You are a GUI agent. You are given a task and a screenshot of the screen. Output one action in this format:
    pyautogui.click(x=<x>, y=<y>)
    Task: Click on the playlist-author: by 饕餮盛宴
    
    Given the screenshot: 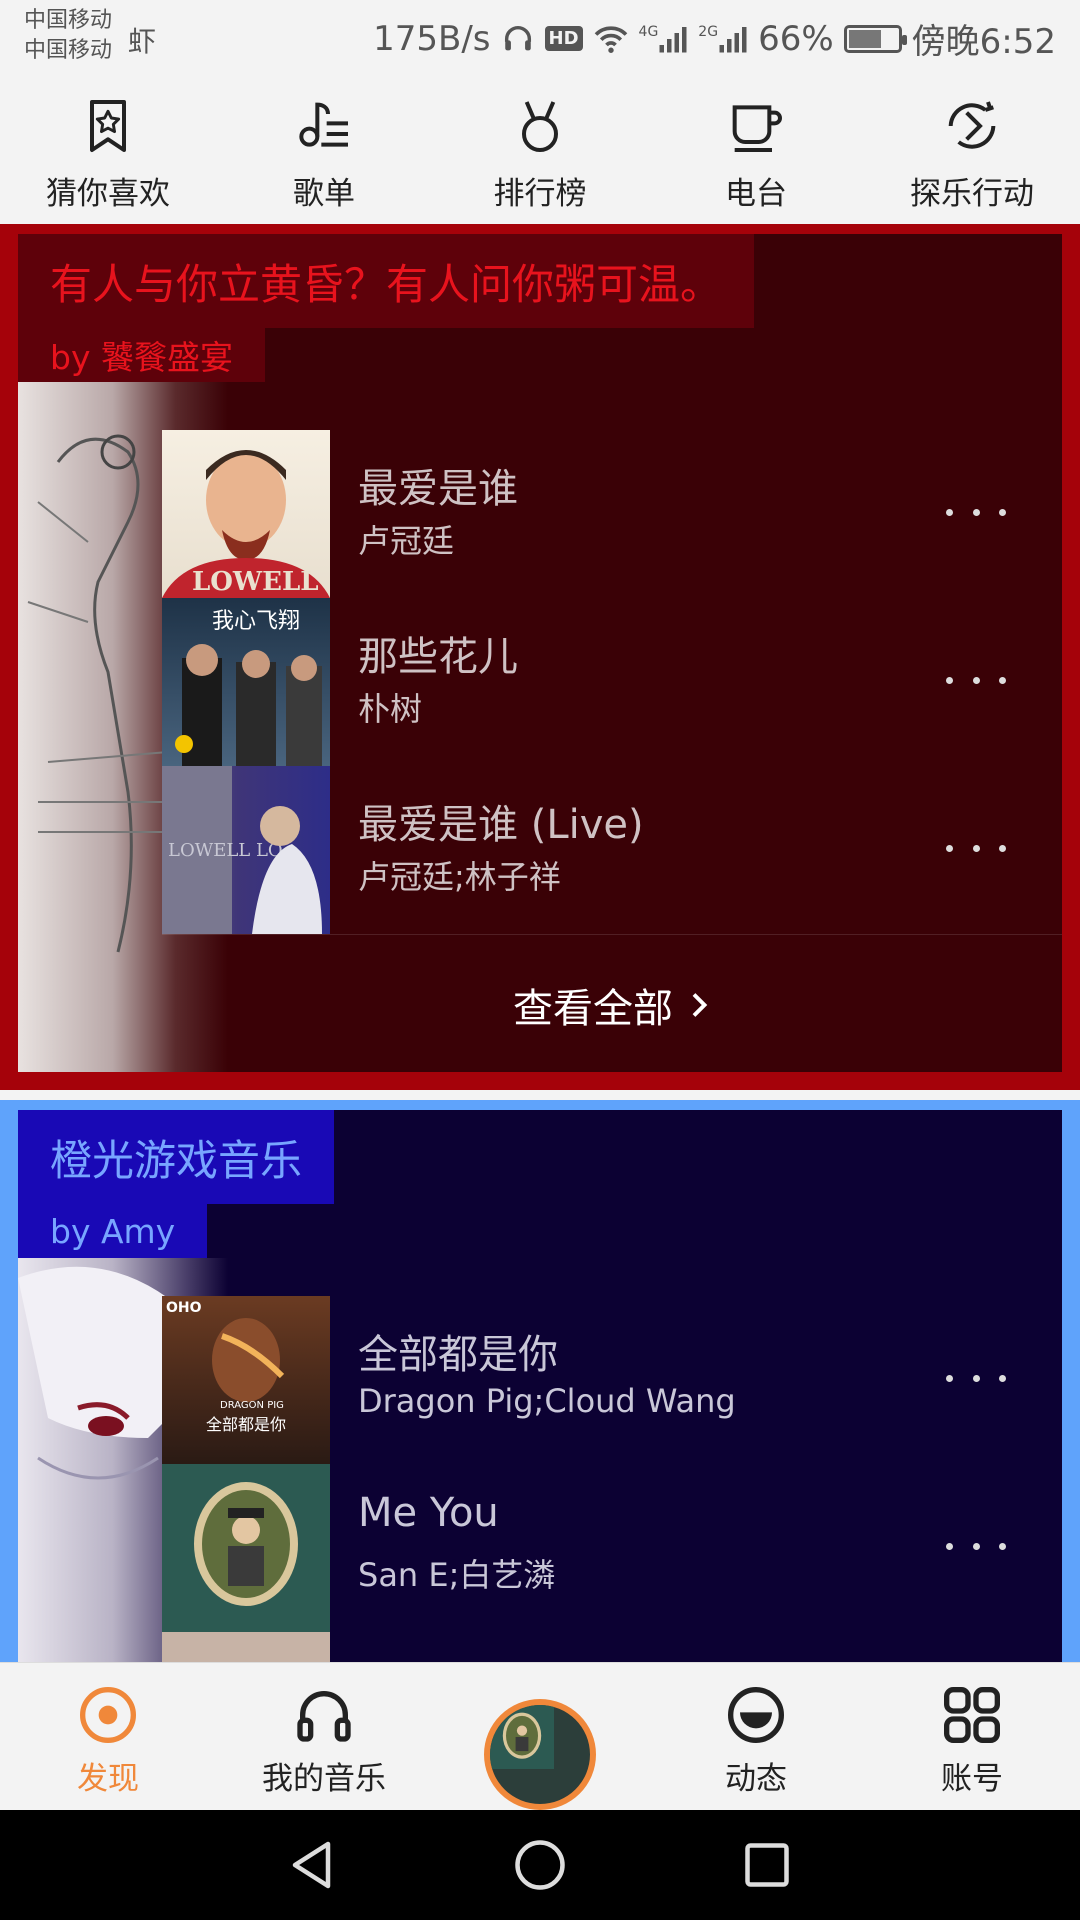 What is the action you would take?
    pyautogui.click(x=141, y=355)
    